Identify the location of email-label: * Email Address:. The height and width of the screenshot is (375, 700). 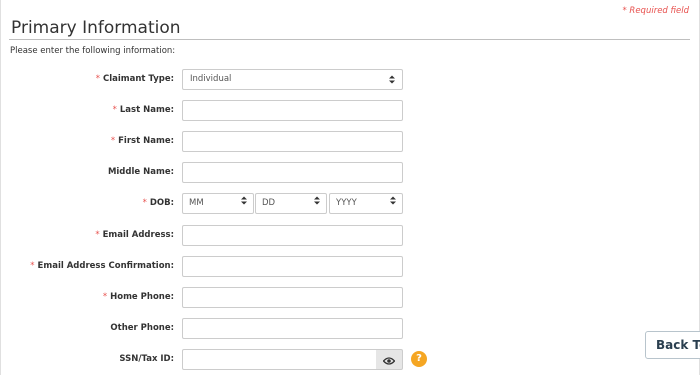
(134, 235).